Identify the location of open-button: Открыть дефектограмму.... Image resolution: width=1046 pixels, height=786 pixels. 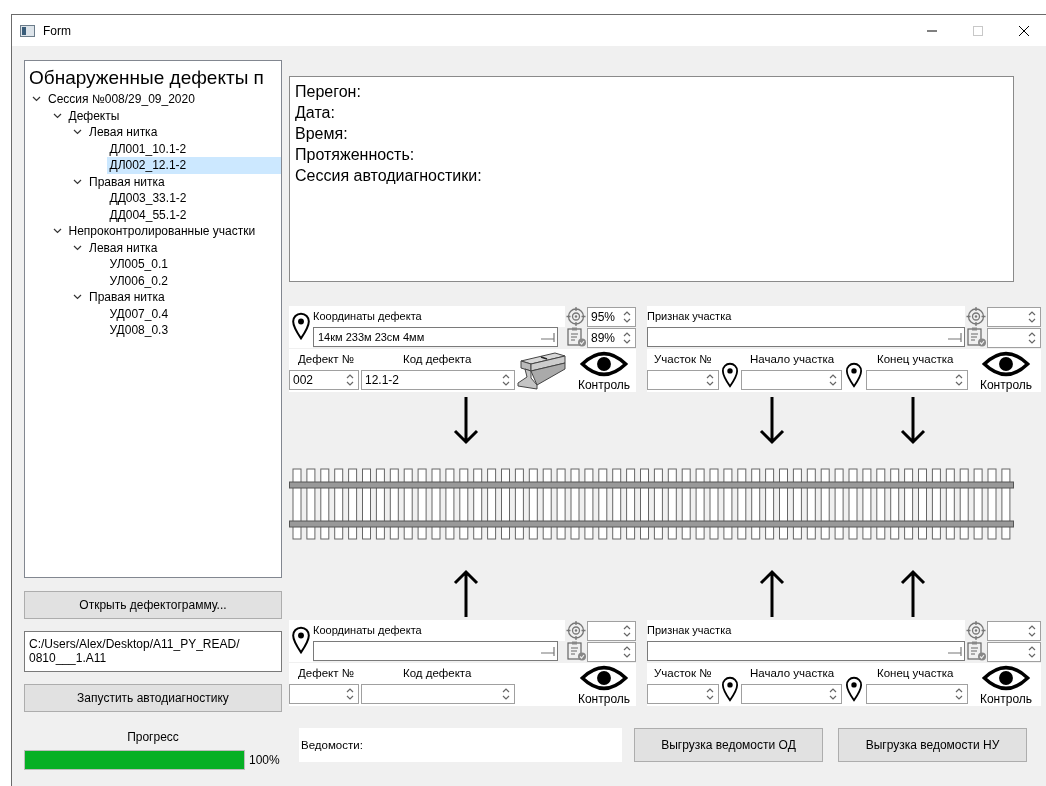
(153, 605).